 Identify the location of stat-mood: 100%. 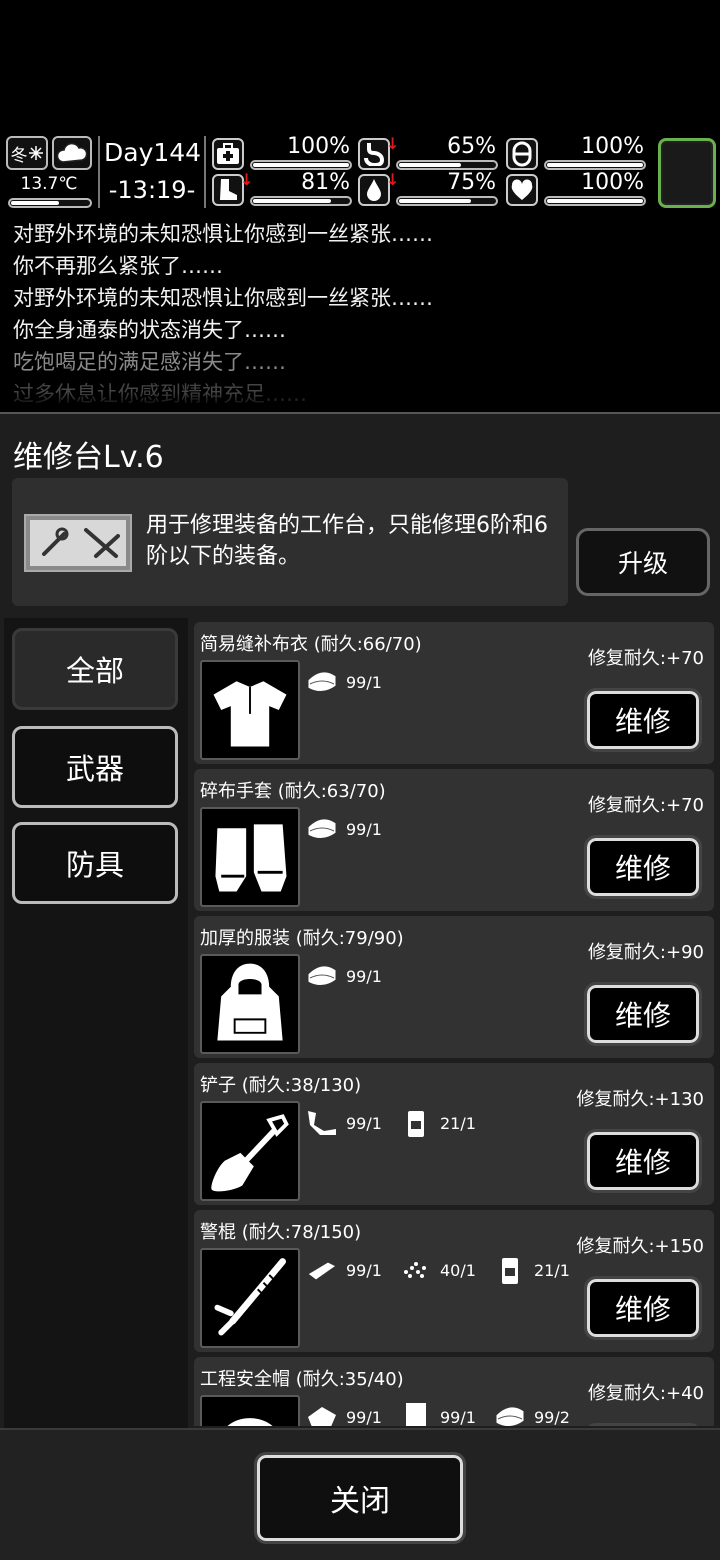
(576, 188).